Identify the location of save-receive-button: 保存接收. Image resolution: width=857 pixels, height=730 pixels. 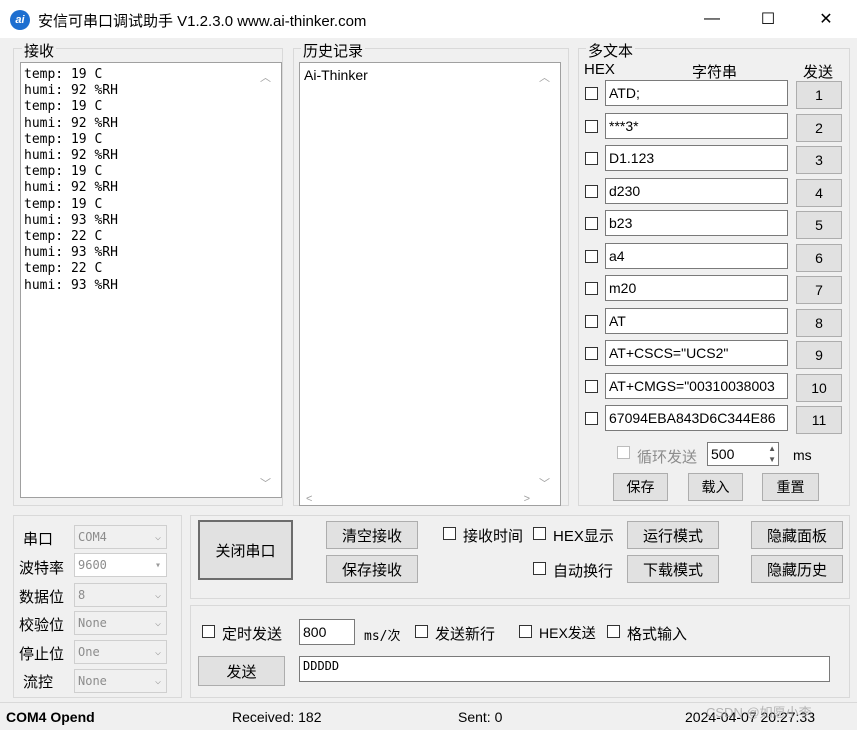
(372, 569).